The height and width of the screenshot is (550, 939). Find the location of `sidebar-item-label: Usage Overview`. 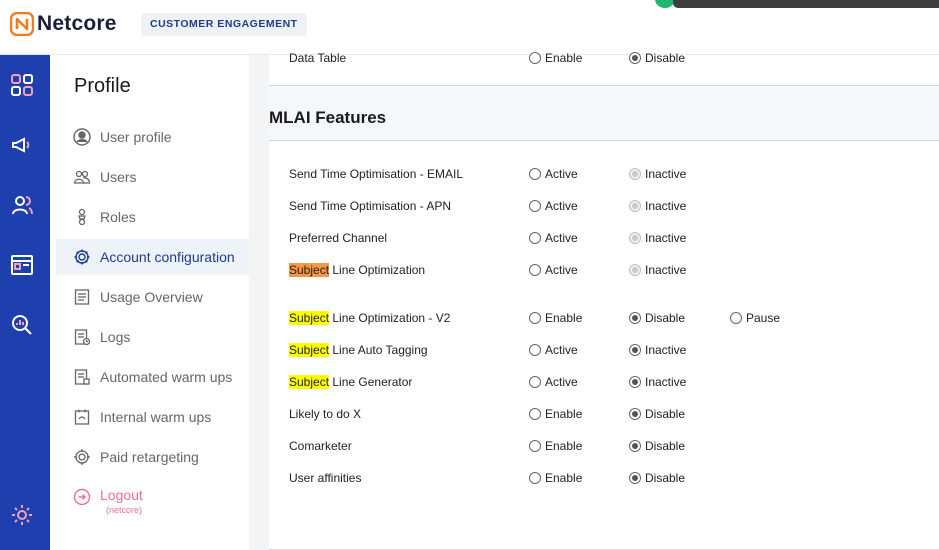

sidebar-item-label: Usage Overview is located at coordinates (151, 297).